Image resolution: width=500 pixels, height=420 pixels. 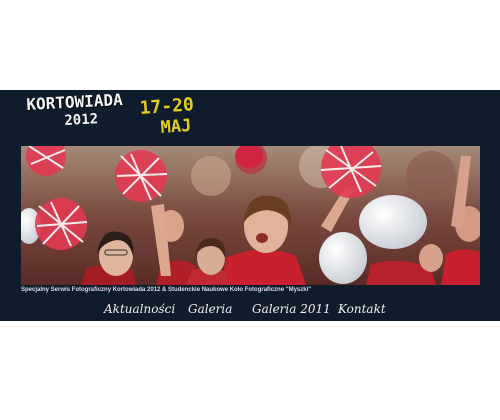 What do you see at coordinates (291, 309) in the screenshot?
I see `nav-item-galeria-2011: Galeria 2011` at bounding box center [291, 309].